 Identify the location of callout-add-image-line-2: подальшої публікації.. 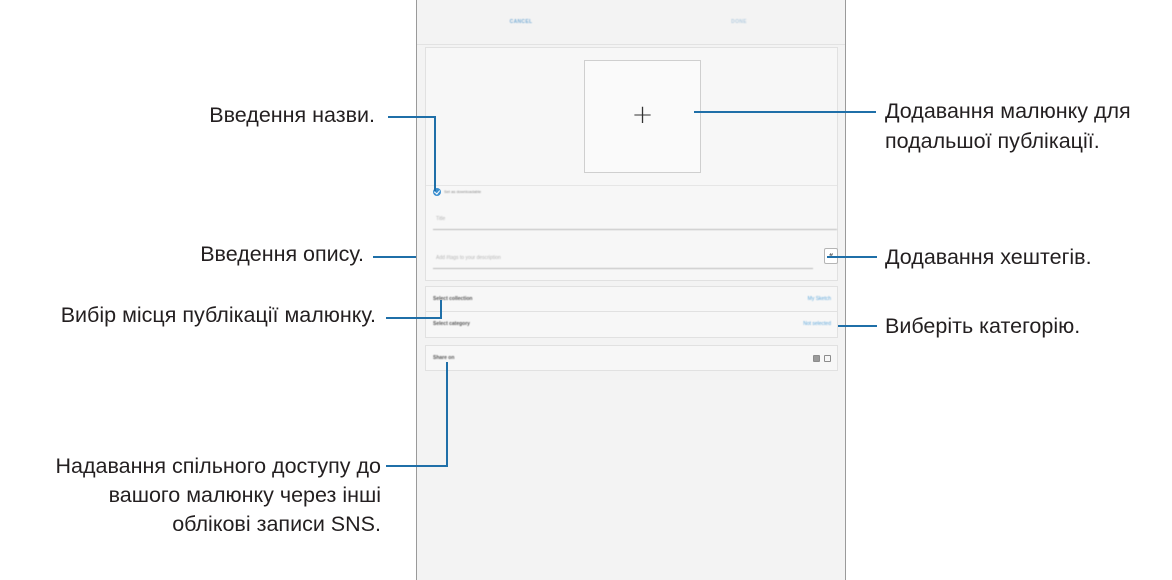
(992, 141).